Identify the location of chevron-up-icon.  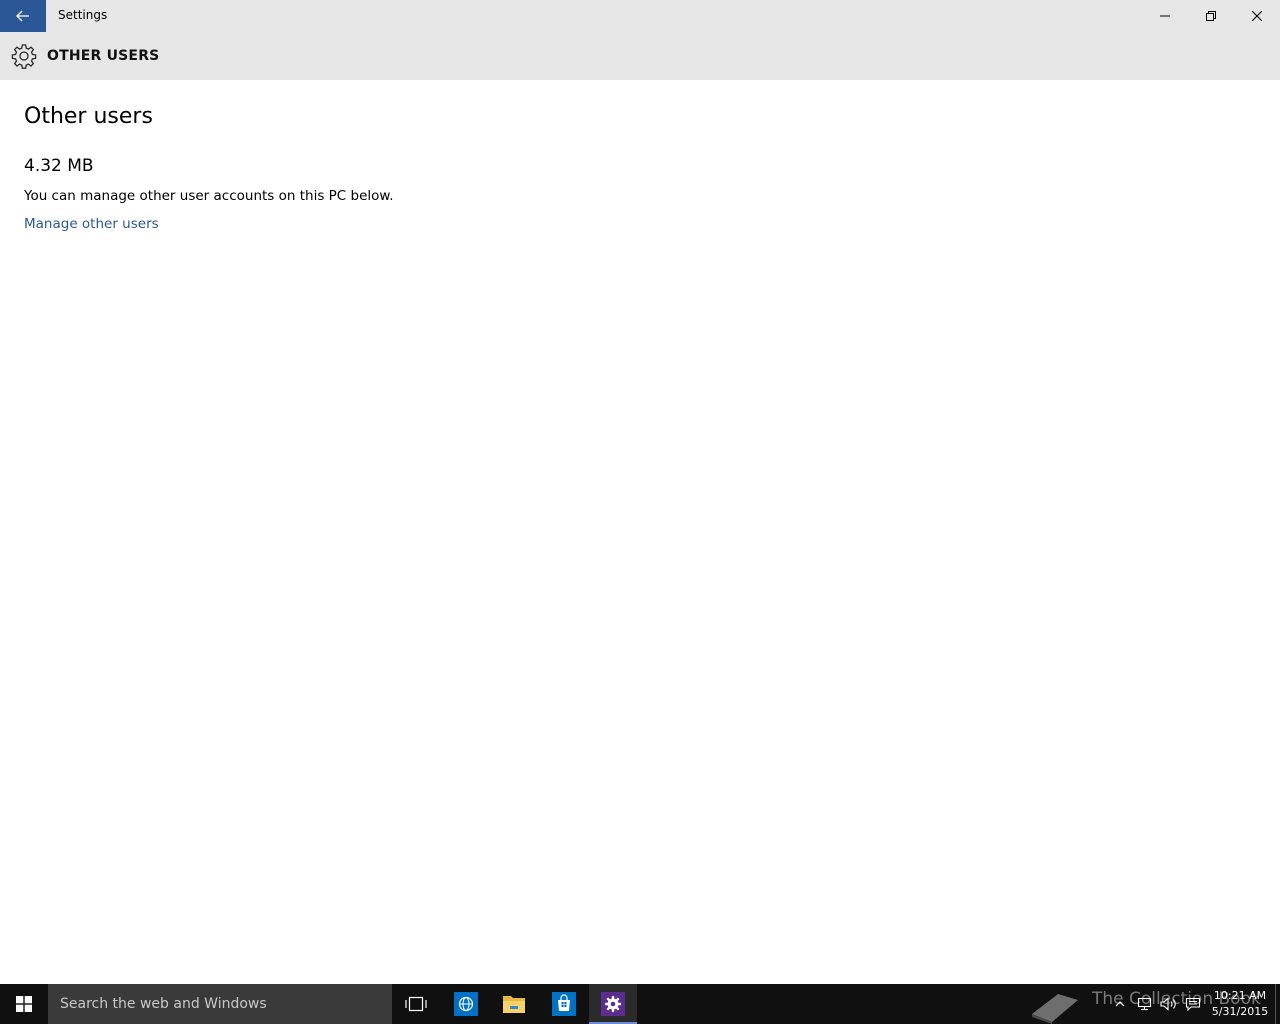
(1120, 1004).